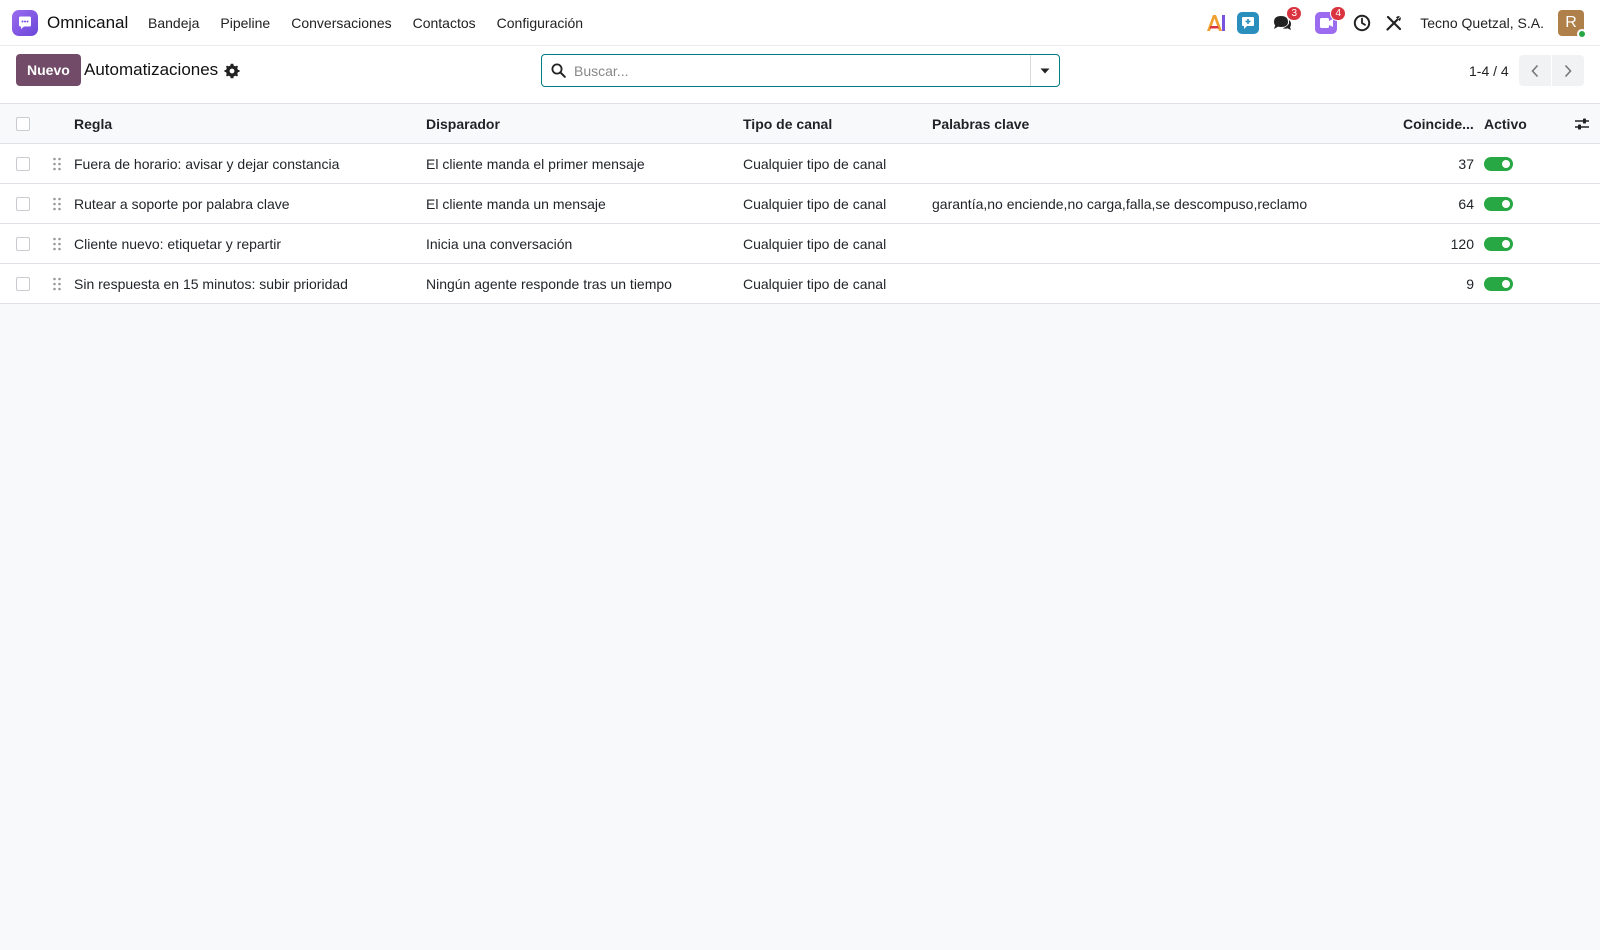  I want to click on page-title: Automatizaciones, so click(151, 69).